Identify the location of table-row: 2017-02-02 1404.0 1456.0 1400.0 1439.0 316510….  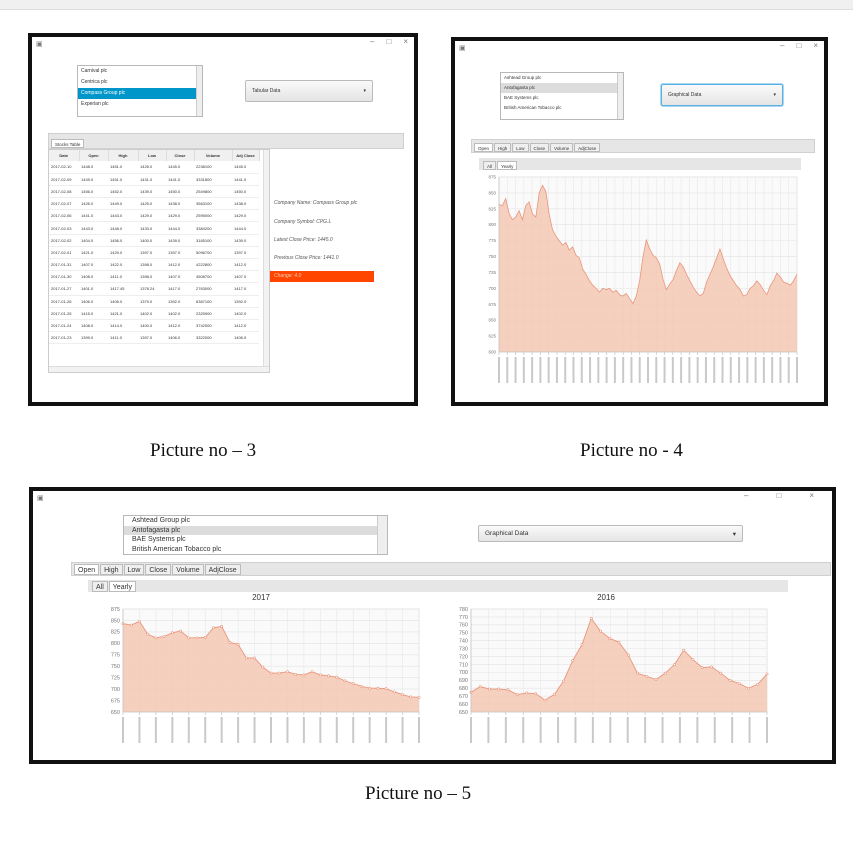
(154, 240).